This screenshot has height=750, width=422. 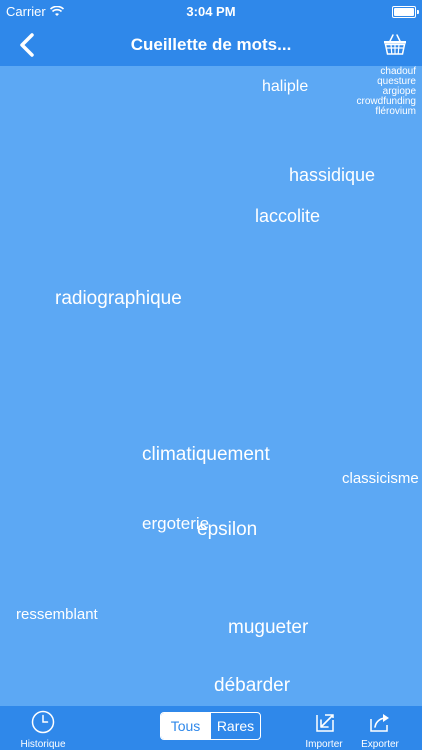 What do you see at coordinates (380, 478) in the screenshot?
I see `word-classicisme: classicisme` at bounding box center [380, 478].